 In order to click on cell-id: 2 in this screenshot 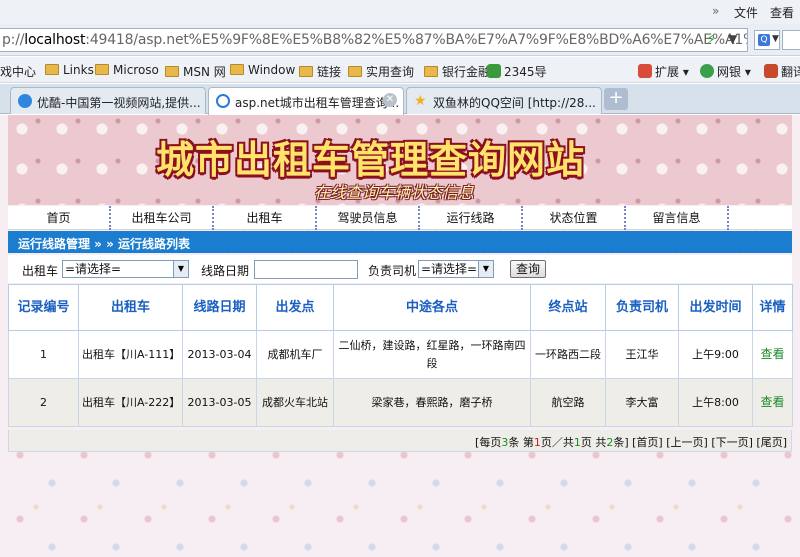, I will do `click(43, 402)`.